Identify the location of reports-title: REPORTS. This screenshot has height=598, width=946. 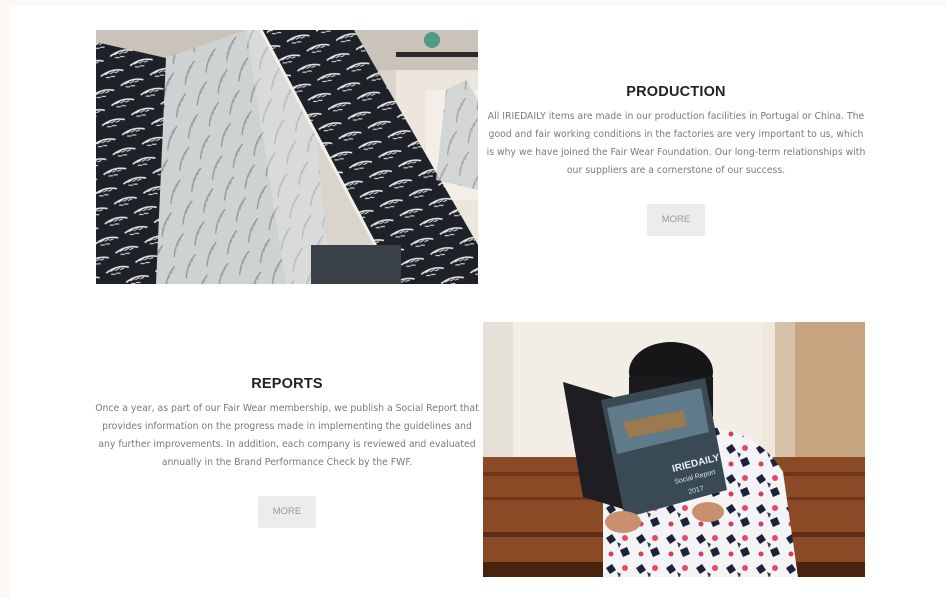
(287, 384).